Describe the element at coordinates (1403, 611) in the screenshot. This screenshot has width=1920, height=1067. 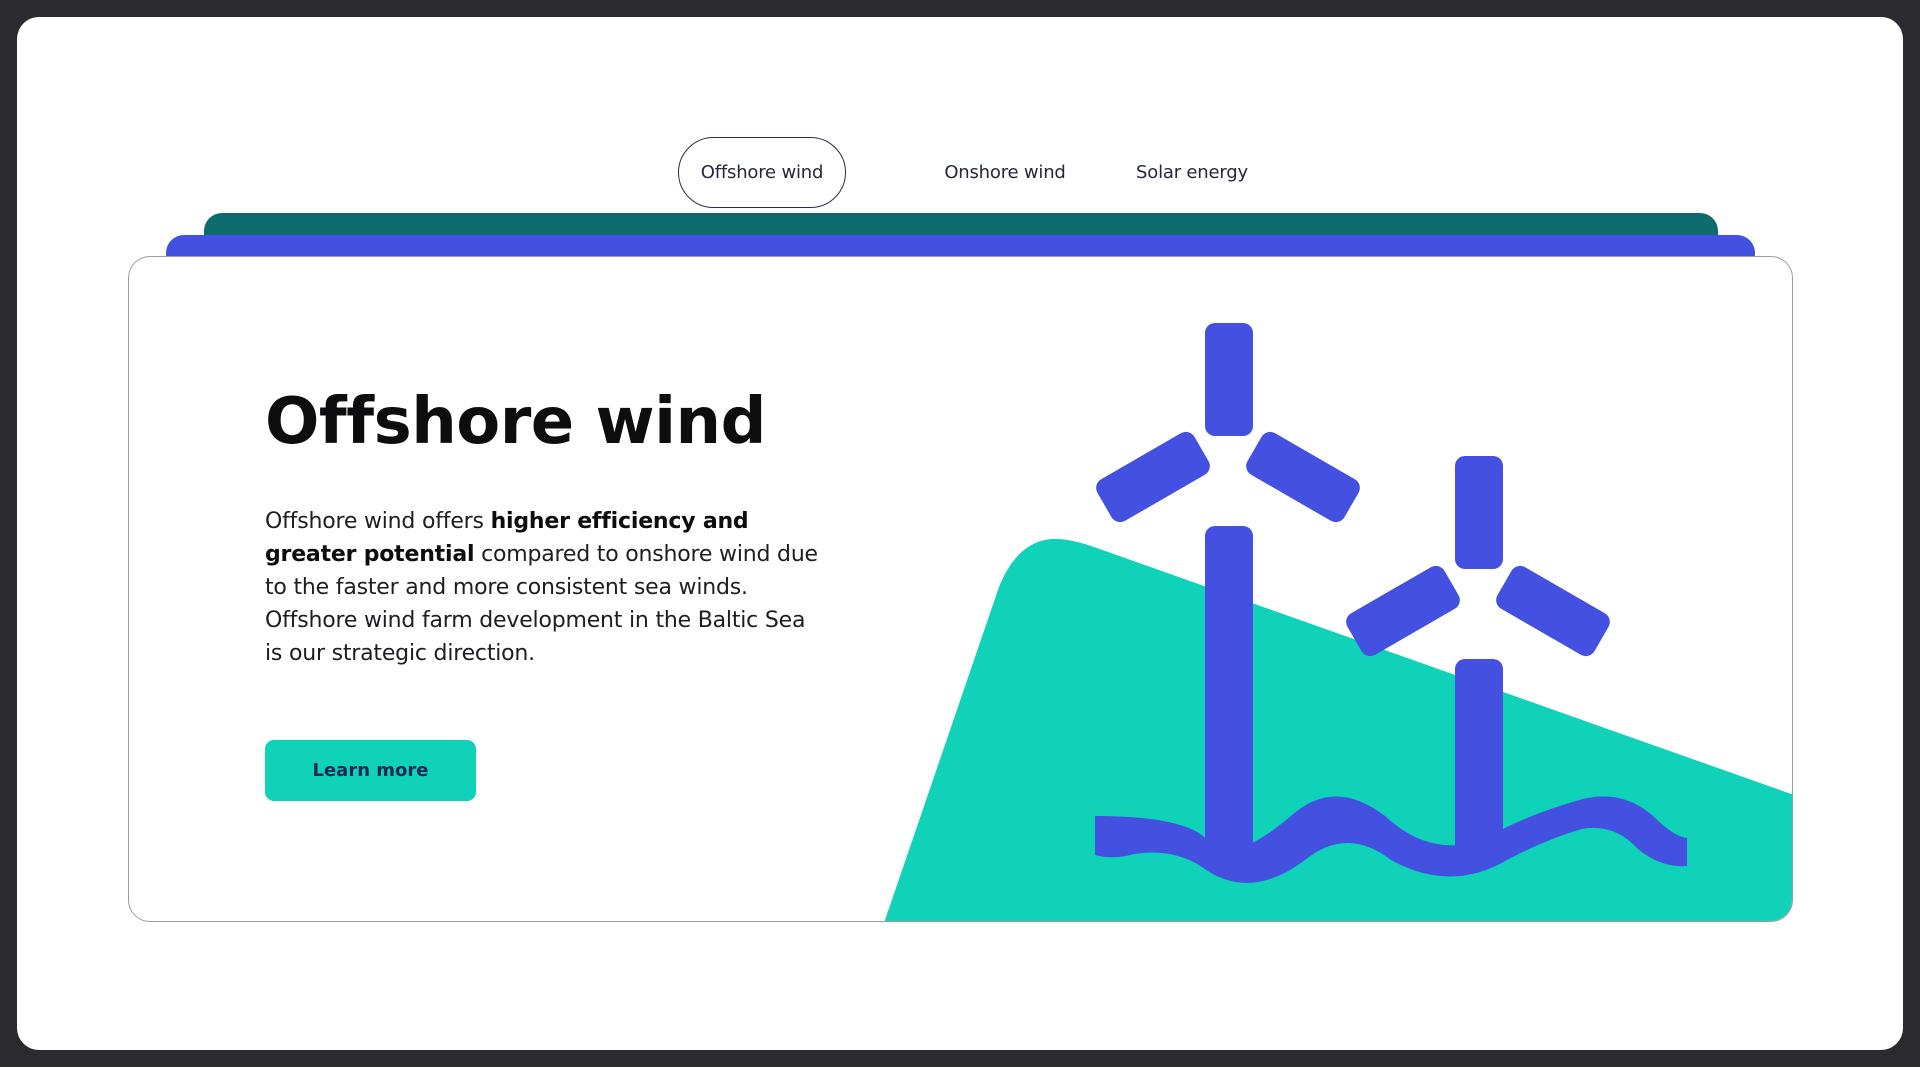
I see `turbine-small-blade-left` at that location.